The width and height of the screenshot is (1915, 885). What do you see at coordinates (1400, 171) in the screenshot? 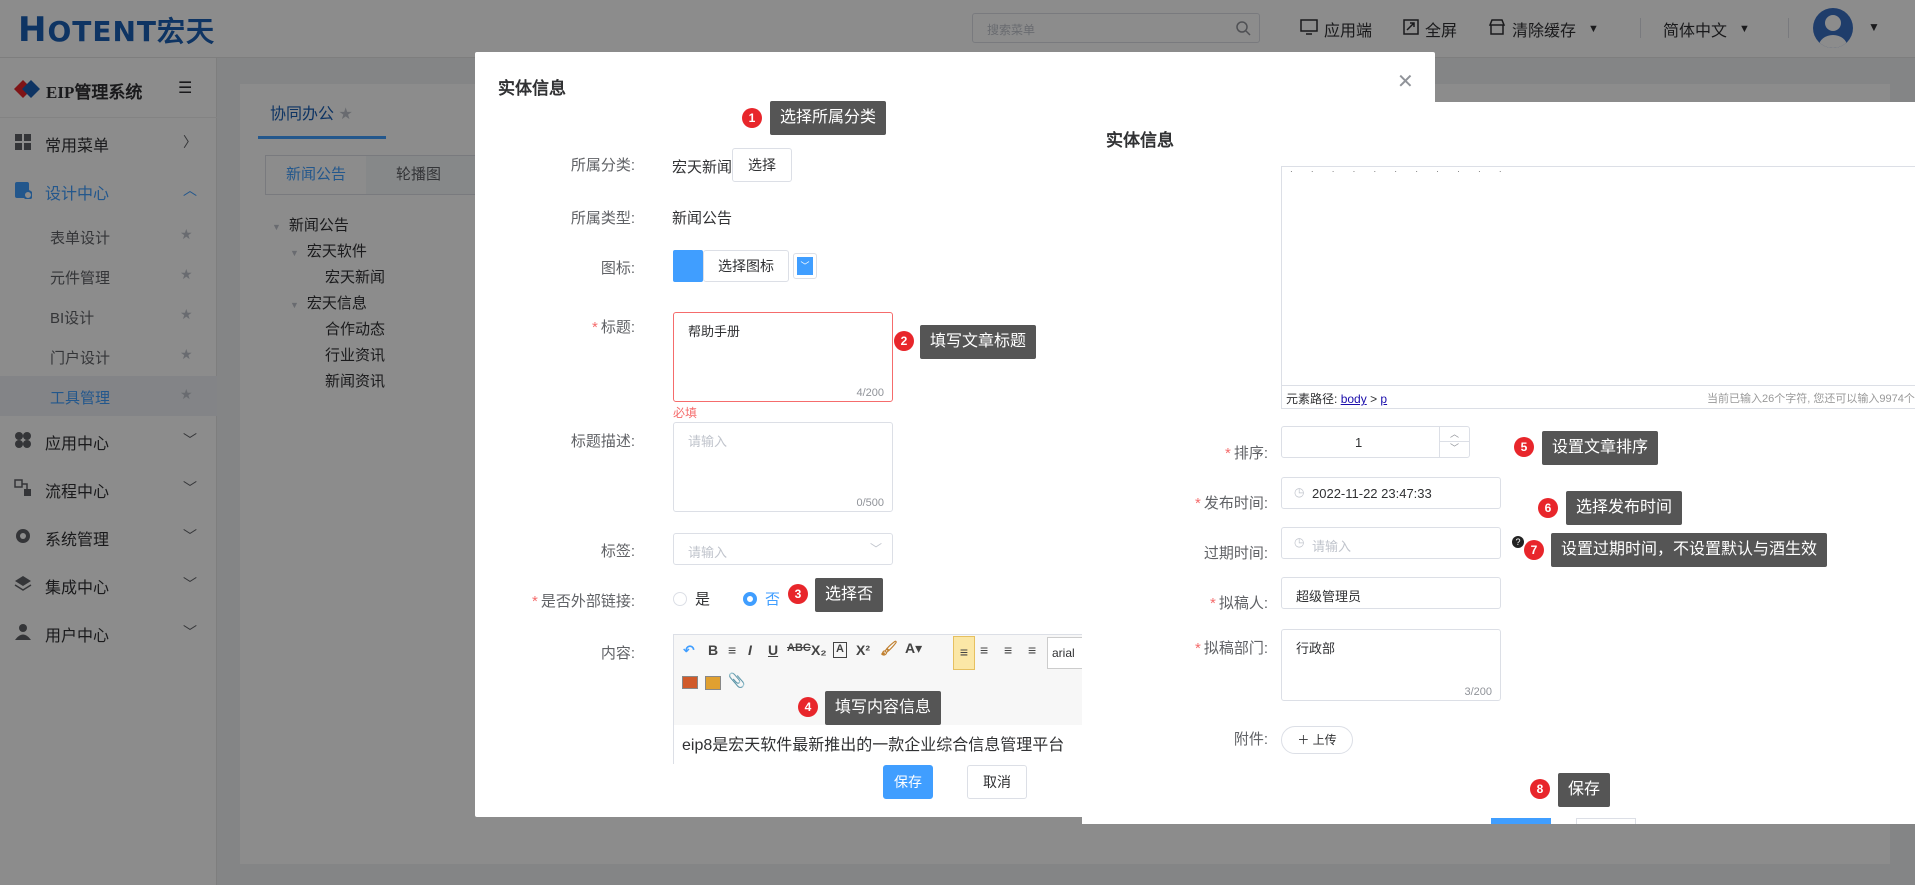
I see `editor-text-fragment: · · · · · · · · · · ·` at bounding box center [1400, 171].